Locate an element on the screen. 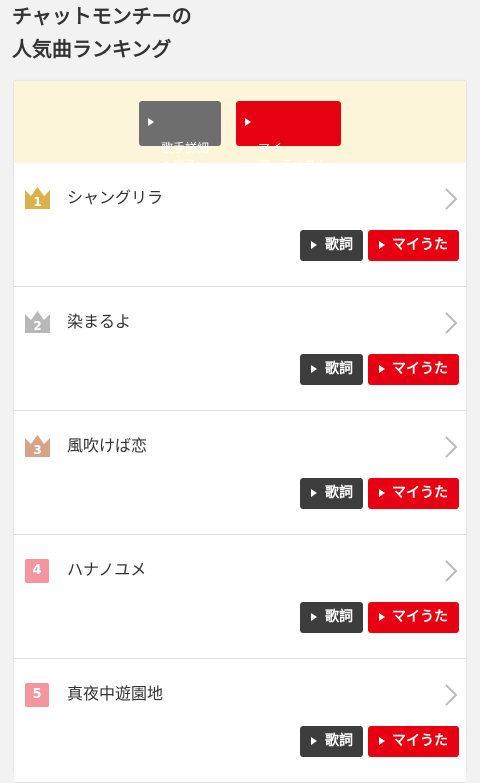  song-title: 風吹けば恋 is located at coordinates (107, 446).